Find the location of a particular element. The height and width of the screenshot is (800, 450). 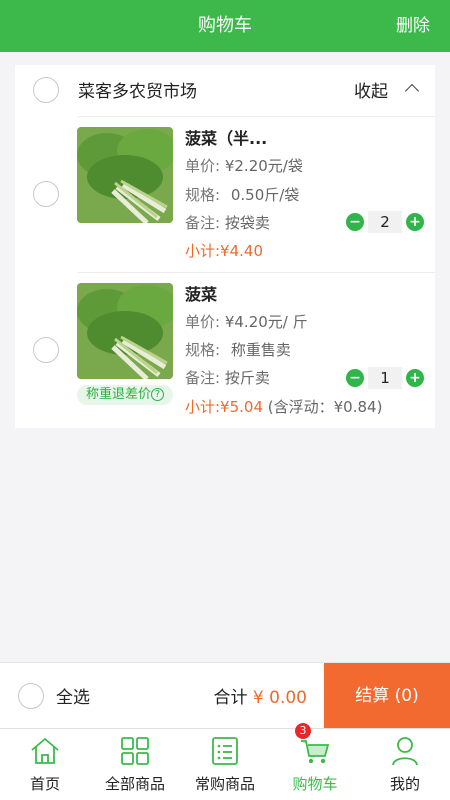

note-value: 按袋卖 is located at coordinates (247, 223).